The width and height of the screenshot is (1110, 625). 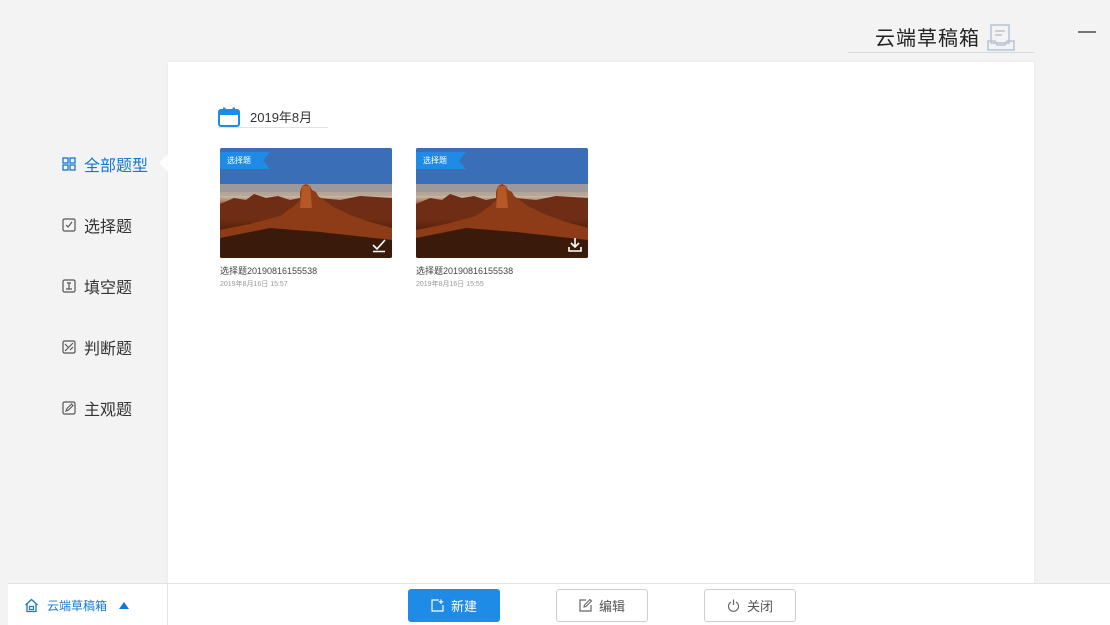 What do you see at coordinates (575, 245) in the screenshot?
I see `download-icon` at bounding box center [575, 245].